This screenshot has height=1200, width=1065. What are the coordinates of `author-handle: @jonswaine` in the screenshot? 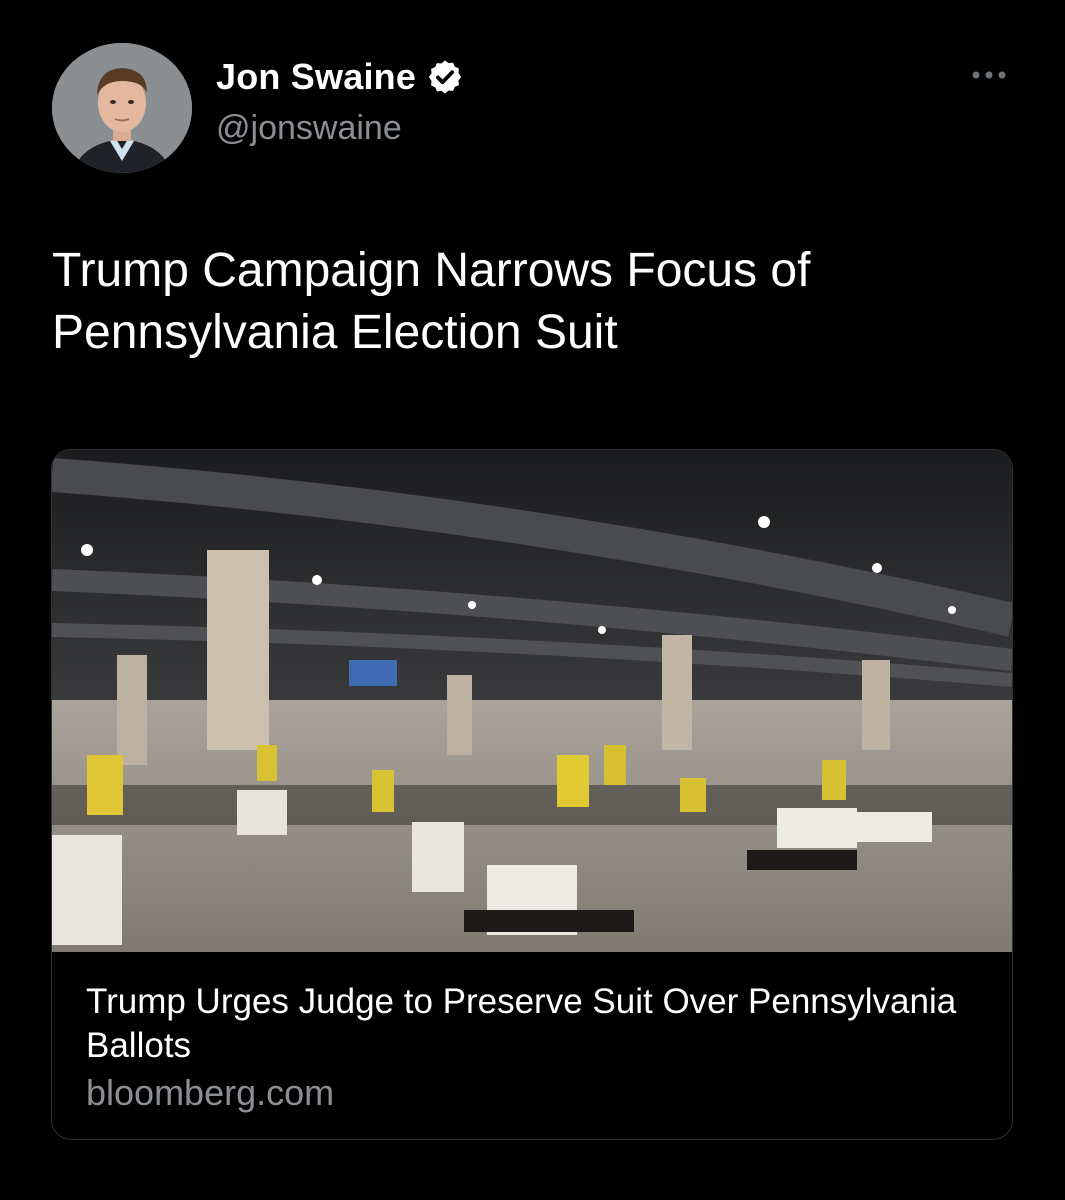 It's located at (309, 128).